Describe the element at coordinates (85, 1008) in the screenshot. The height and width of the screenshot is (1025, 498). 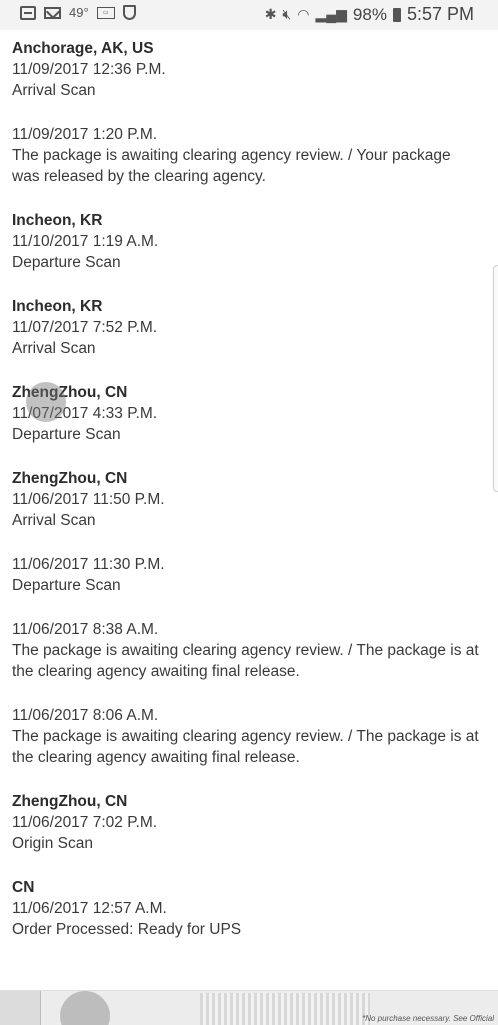
I see `ad-image-circle` at that location.